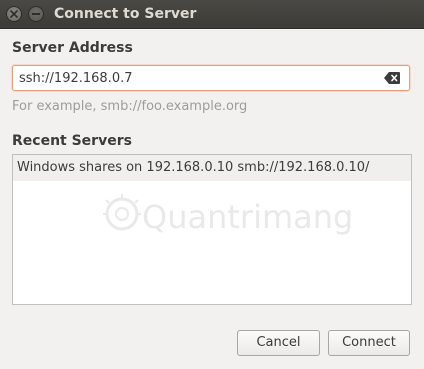  I want to click on server-address-hint: For example, smb://foo.example.org, so click(130, 106).